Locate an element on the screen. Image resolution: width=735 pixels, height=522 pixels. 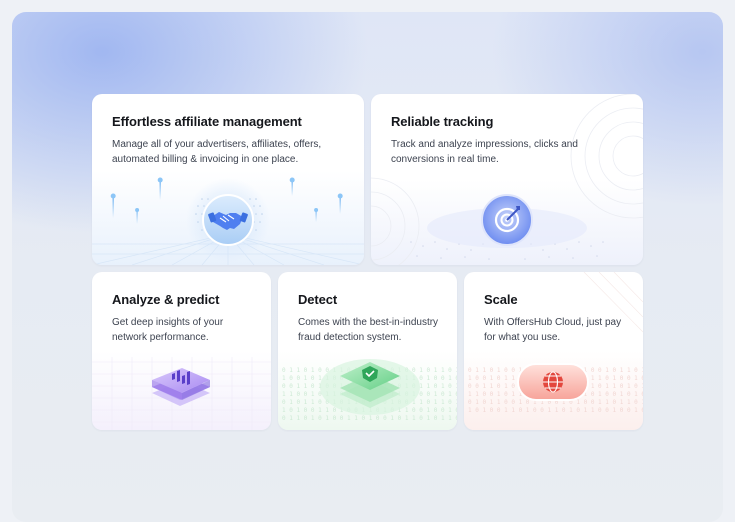
card-title: Analyze & predict is located at coordinates (166, 299).